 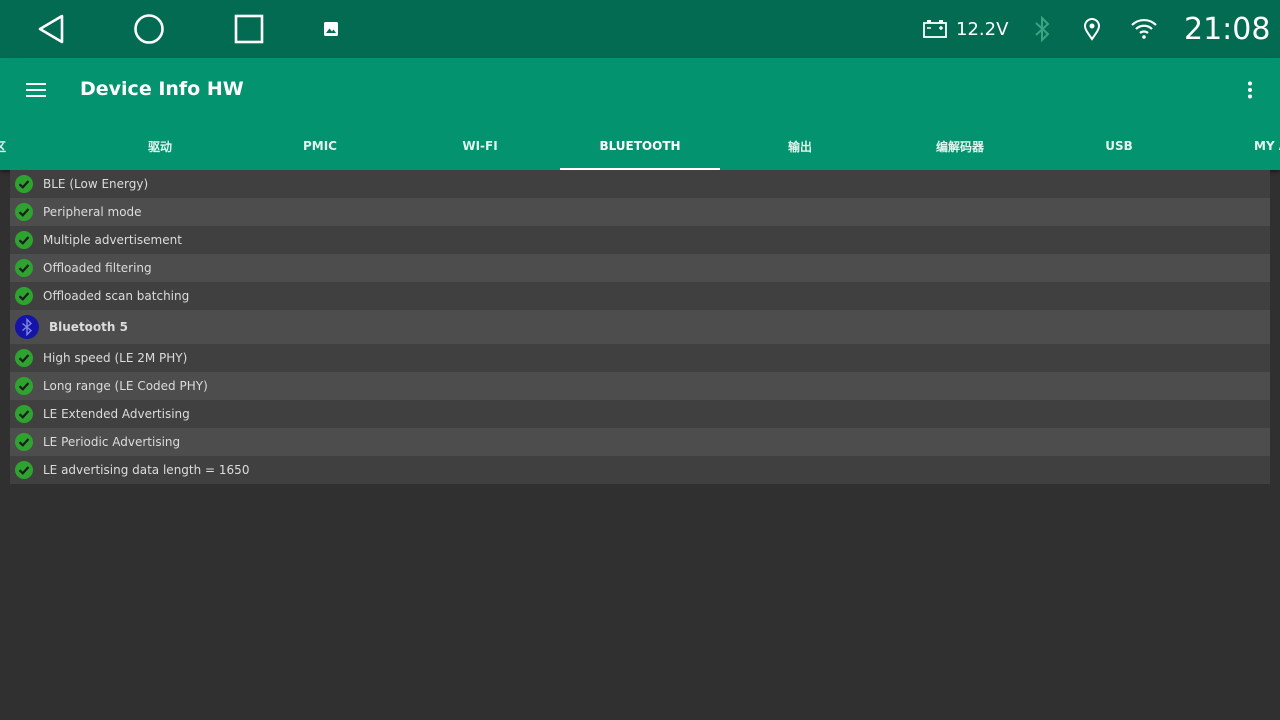 I want to click on clock: 21:08, so click(x=1227, y=29).